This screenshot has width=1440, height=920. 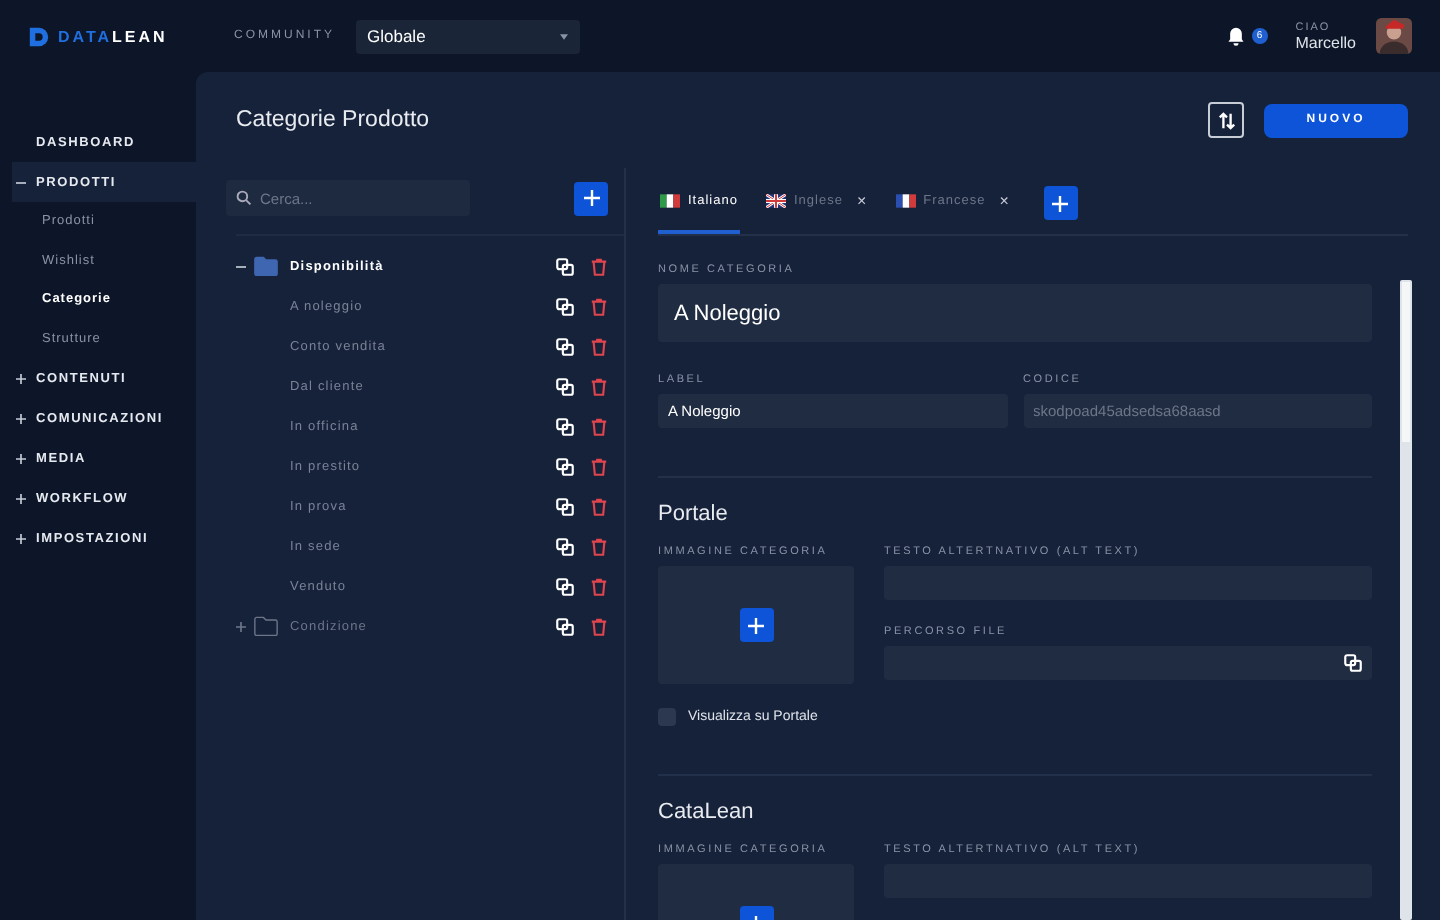 I want to click on sort-button, so click(x=1226, y=120).